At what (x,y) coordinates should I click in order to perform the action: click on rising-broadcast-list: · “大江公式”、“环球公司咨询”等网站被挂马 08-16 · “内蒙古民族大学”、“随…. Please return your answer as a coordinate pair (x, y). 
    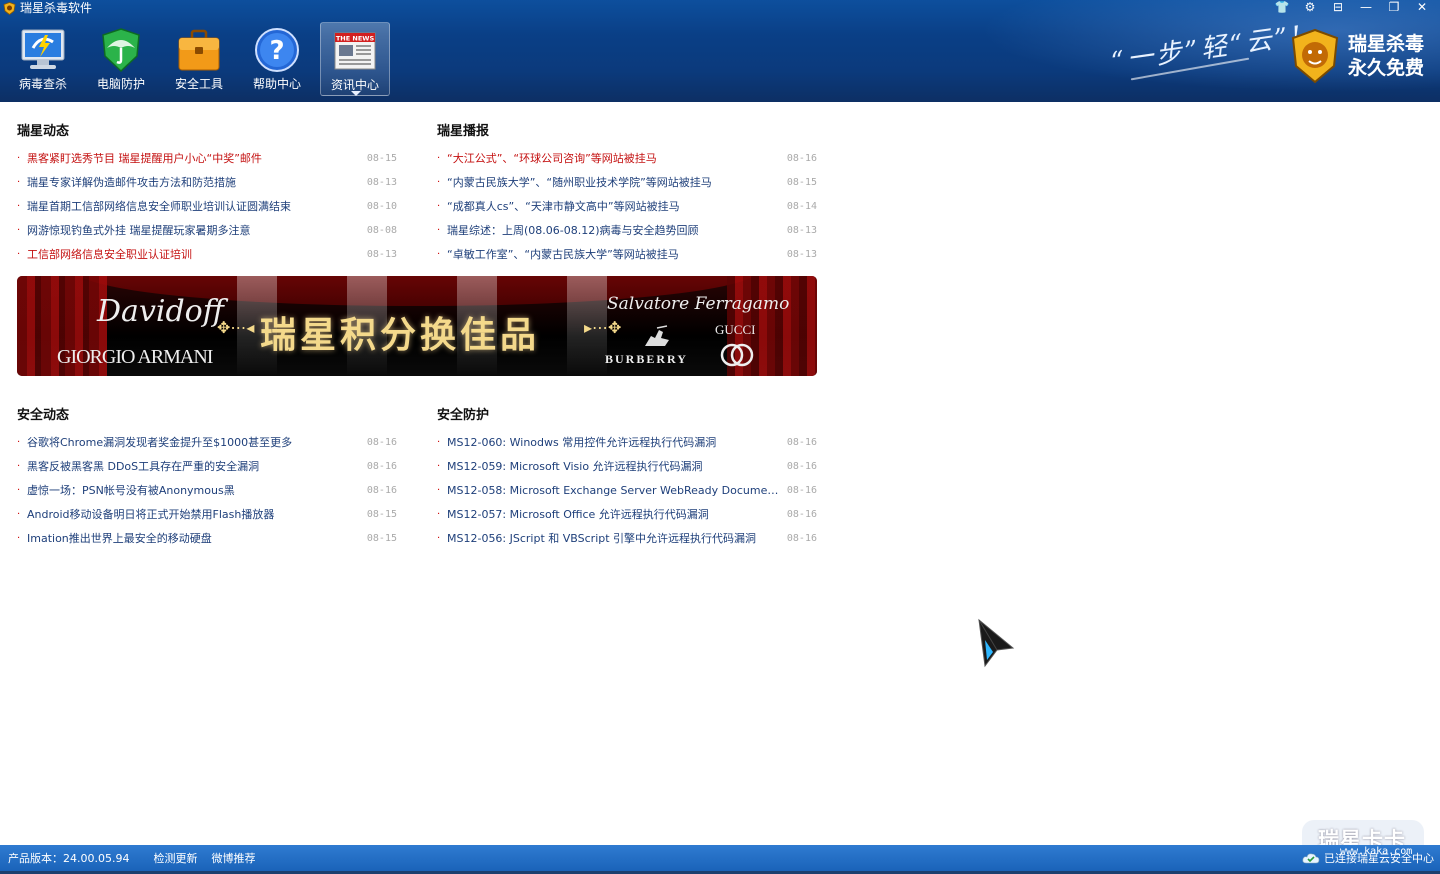
    Looking at the image, I should click on (627, 206).